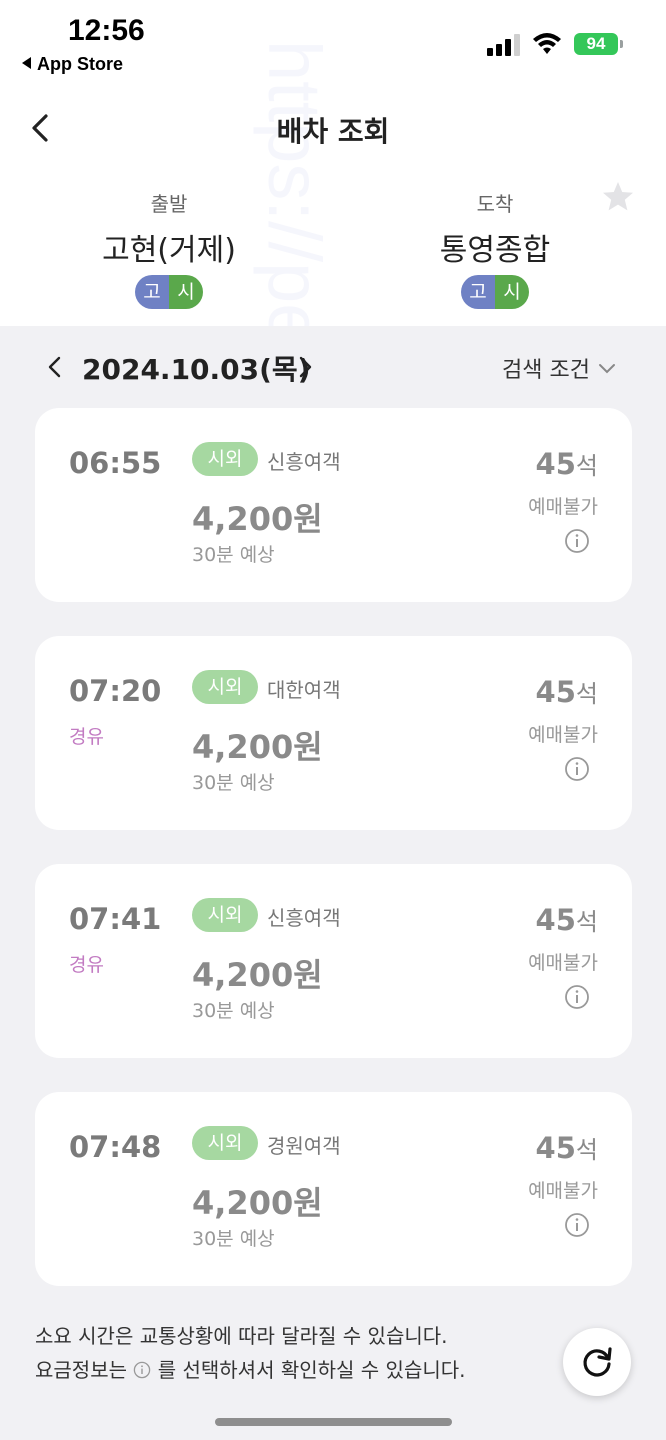 The image size is (666, 1440). I want to click on bus-schedule-card: 07:48 시외 경원여객 4,200원 30분 예상 45석 예매불가, so click(333, 1189).